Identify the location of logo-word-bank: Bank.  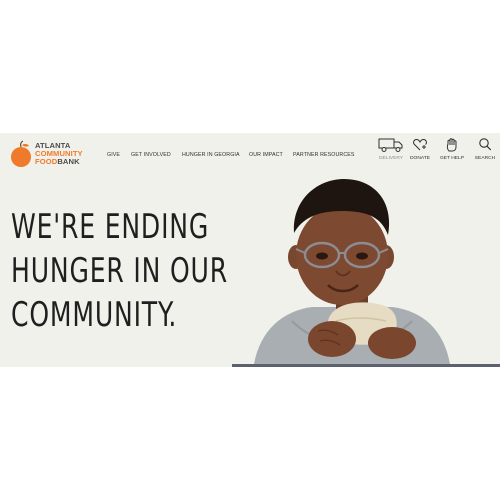
(68, 161).